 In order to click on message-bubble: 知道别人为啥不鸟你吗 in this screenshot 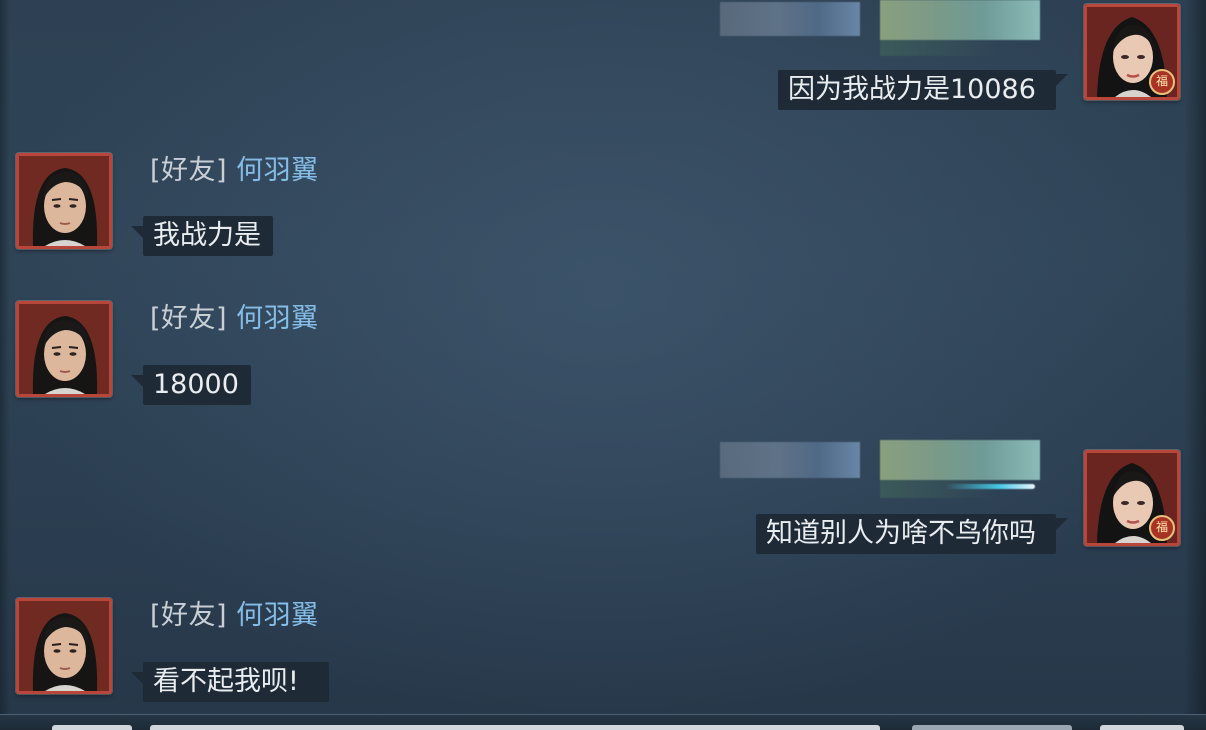, I will do `click(912, 534)`.